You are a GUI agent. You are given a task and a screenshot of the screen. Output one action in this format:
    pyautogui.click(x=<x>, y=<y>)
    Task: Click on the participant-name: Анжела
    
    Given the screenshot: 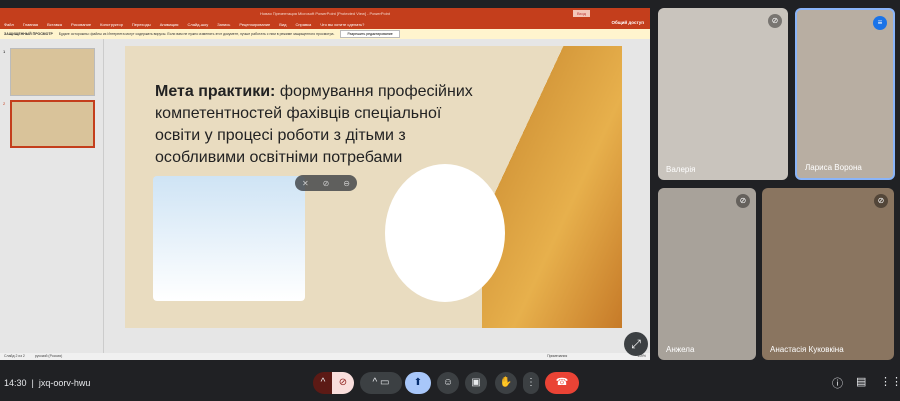 What is the action you would take?
    pyautogui.click(x=680, y=349)
    